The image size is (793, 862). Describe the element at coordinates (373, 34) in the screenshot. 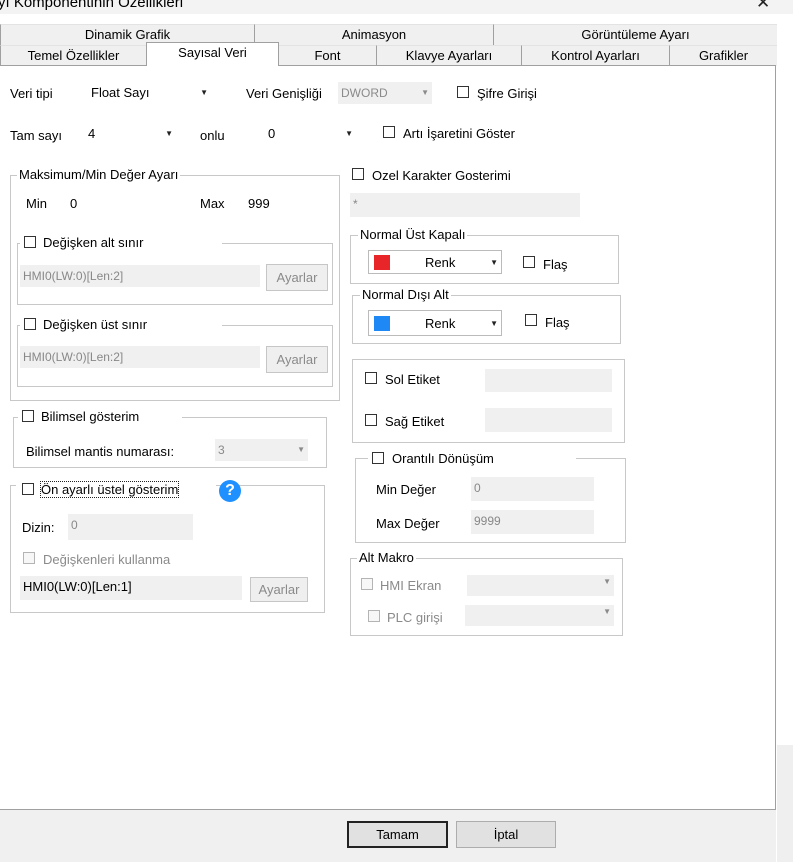

I see `tab-animasyon: Animasyon` at that location.